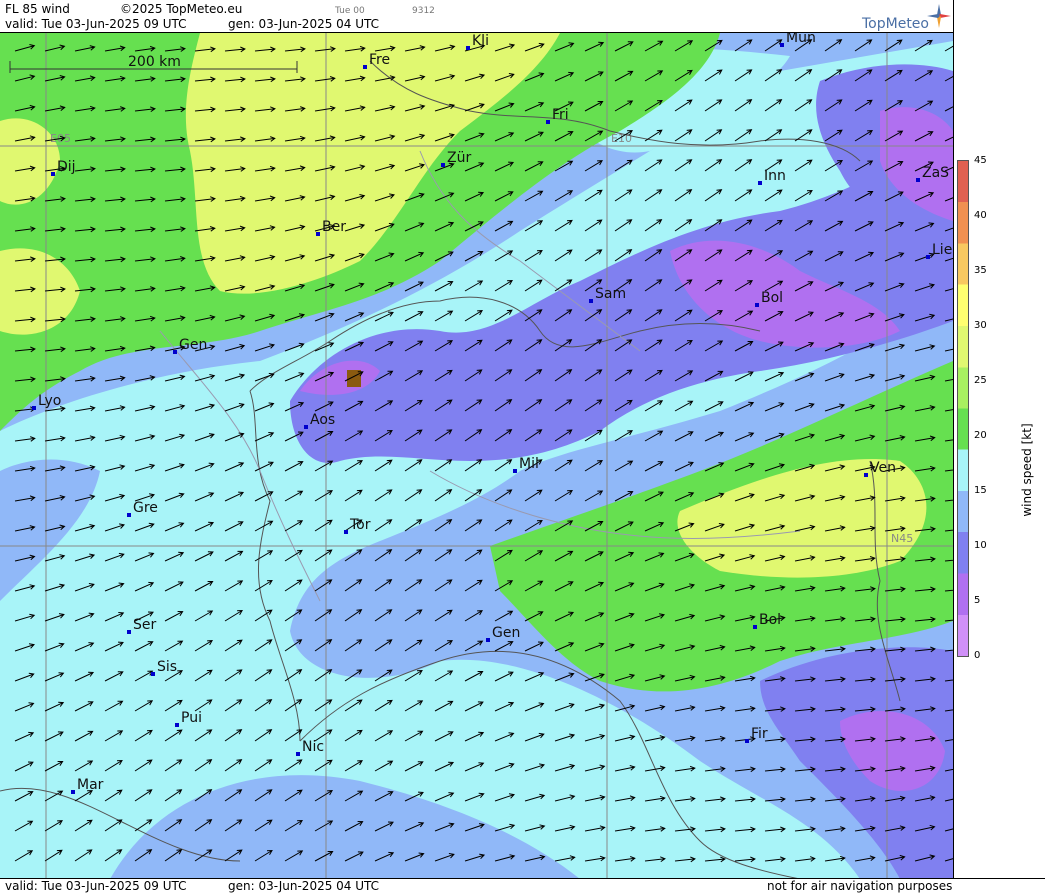 This screenshot has height=894, width=1045. What do you see at coordinates (334, 227) in the screenshot?
I see `city-label: Ber` at bounding box center [334, 227].